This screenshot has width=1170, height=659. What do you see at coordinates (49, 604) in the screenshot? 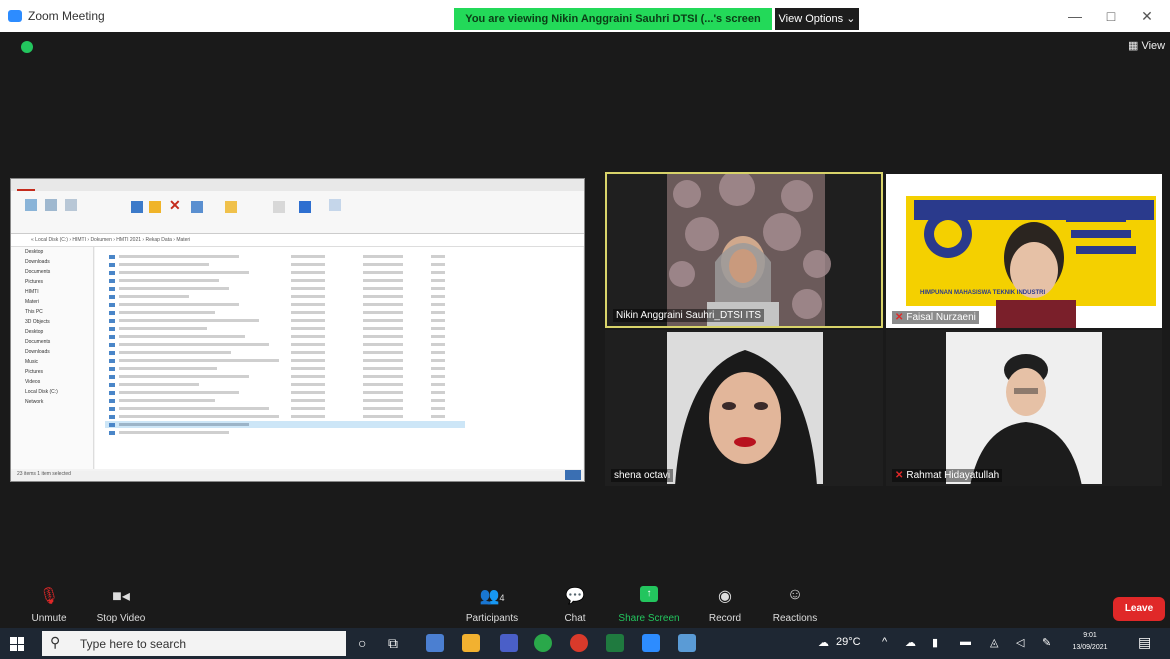
I see `unmute-button: 🎙 Unmute` at bounding box center [49, 604].